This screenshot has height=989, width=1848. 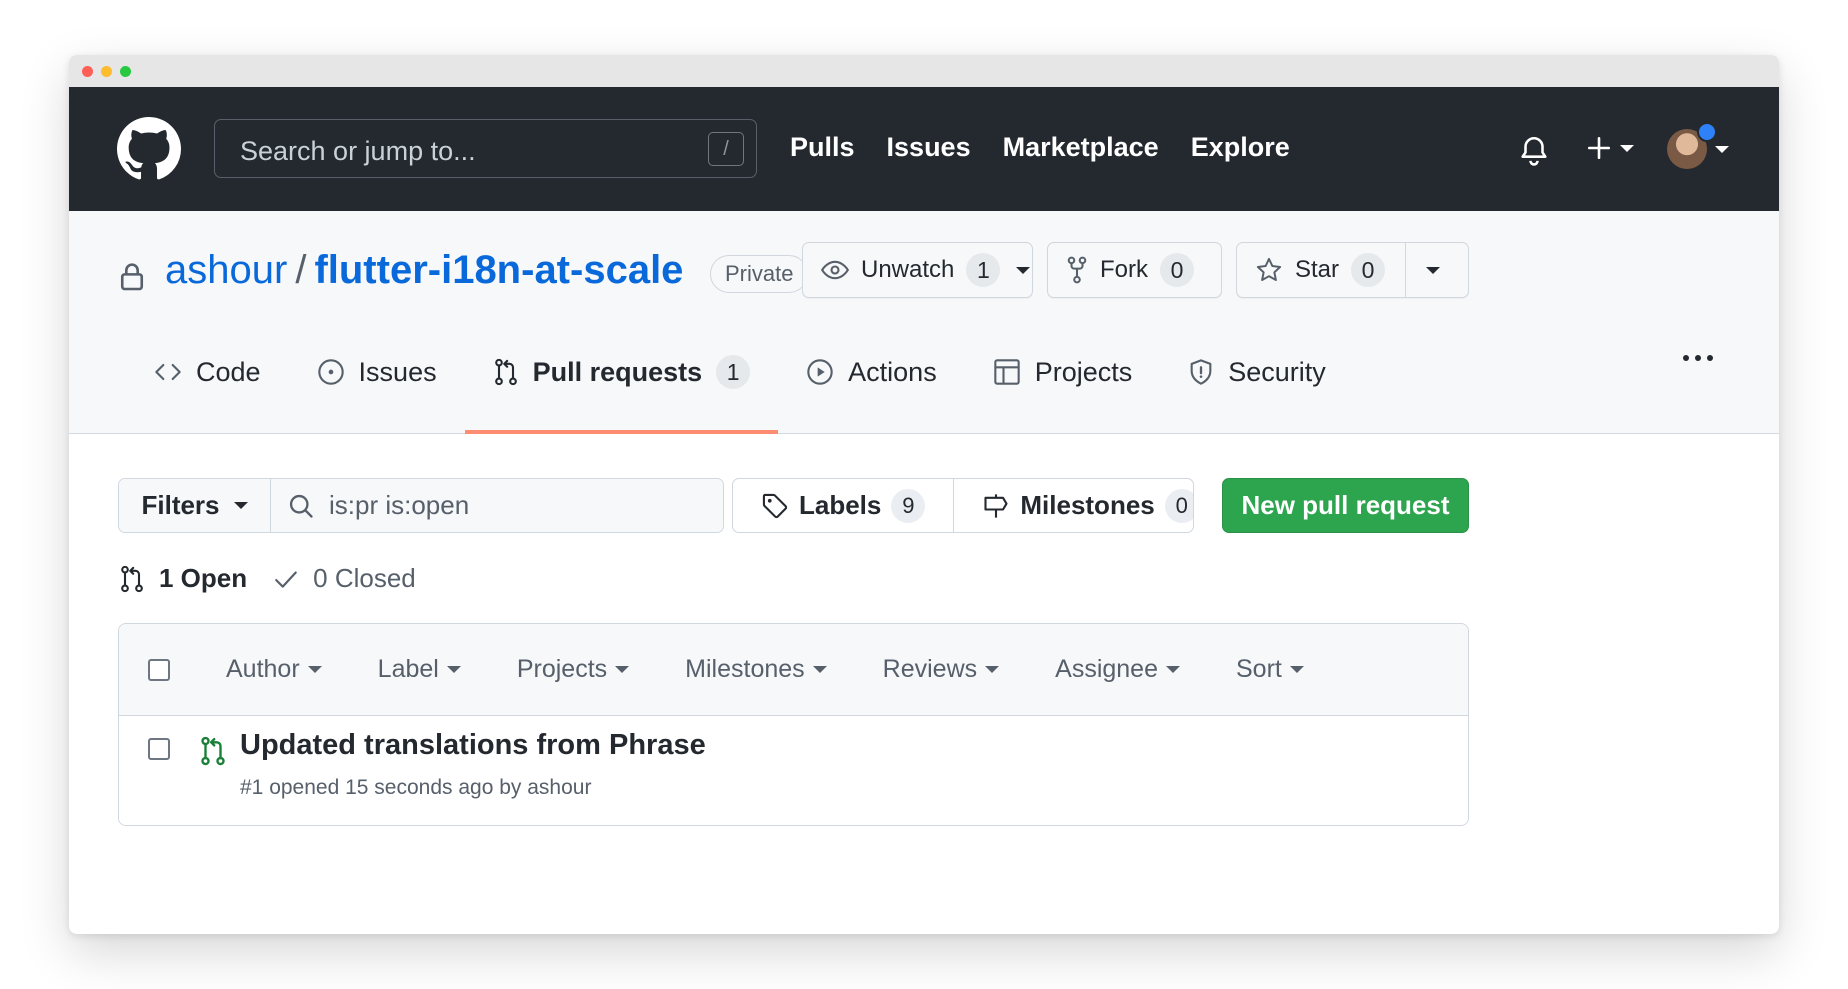 What do you see at coordinates (1081, 147) in the screenshot?
I see `nav-marketplace: Marketplace` at bounding box center [1081, 147].